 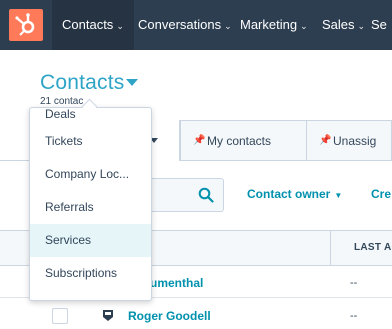 I want to click on nav-marketing-label: Marketing, so click(x=269, y=24).